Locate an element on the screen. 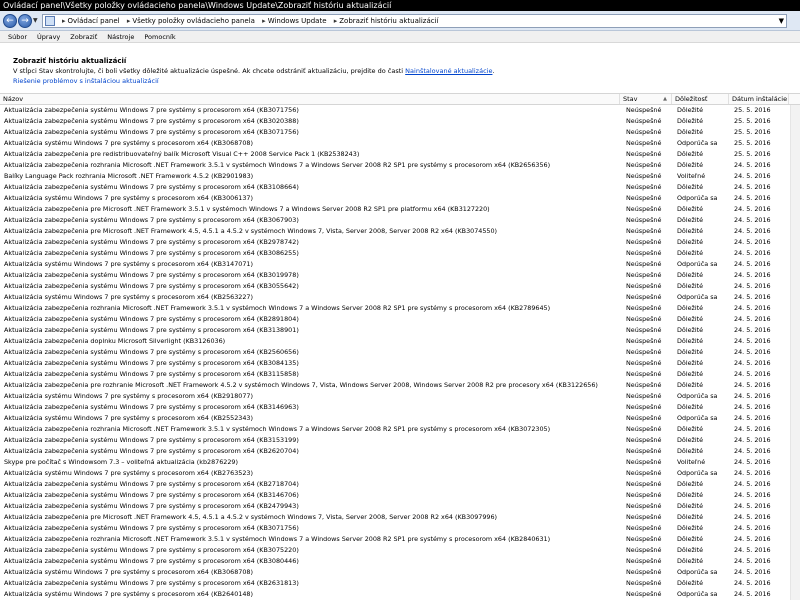  installed-updates-link: Nainštalované aktualizácie is located at coordinates (448, 71).